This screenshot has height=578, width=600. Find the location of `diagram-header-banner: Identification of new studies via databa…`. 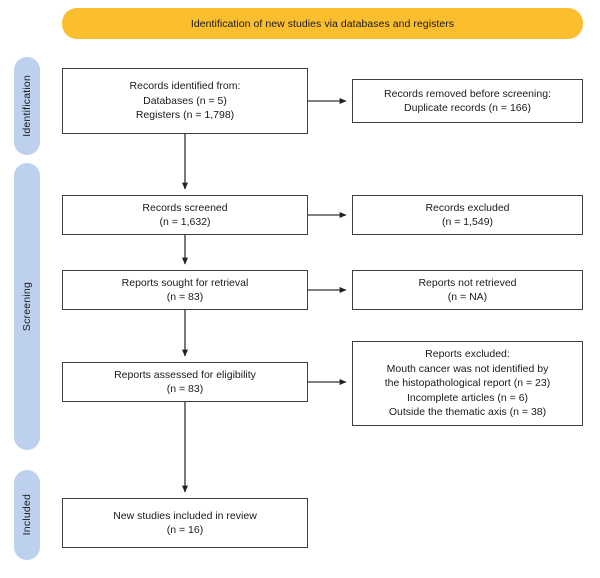

diagram-header-banner: Identification of new studies via databa… is located at coordinates (322, 23).